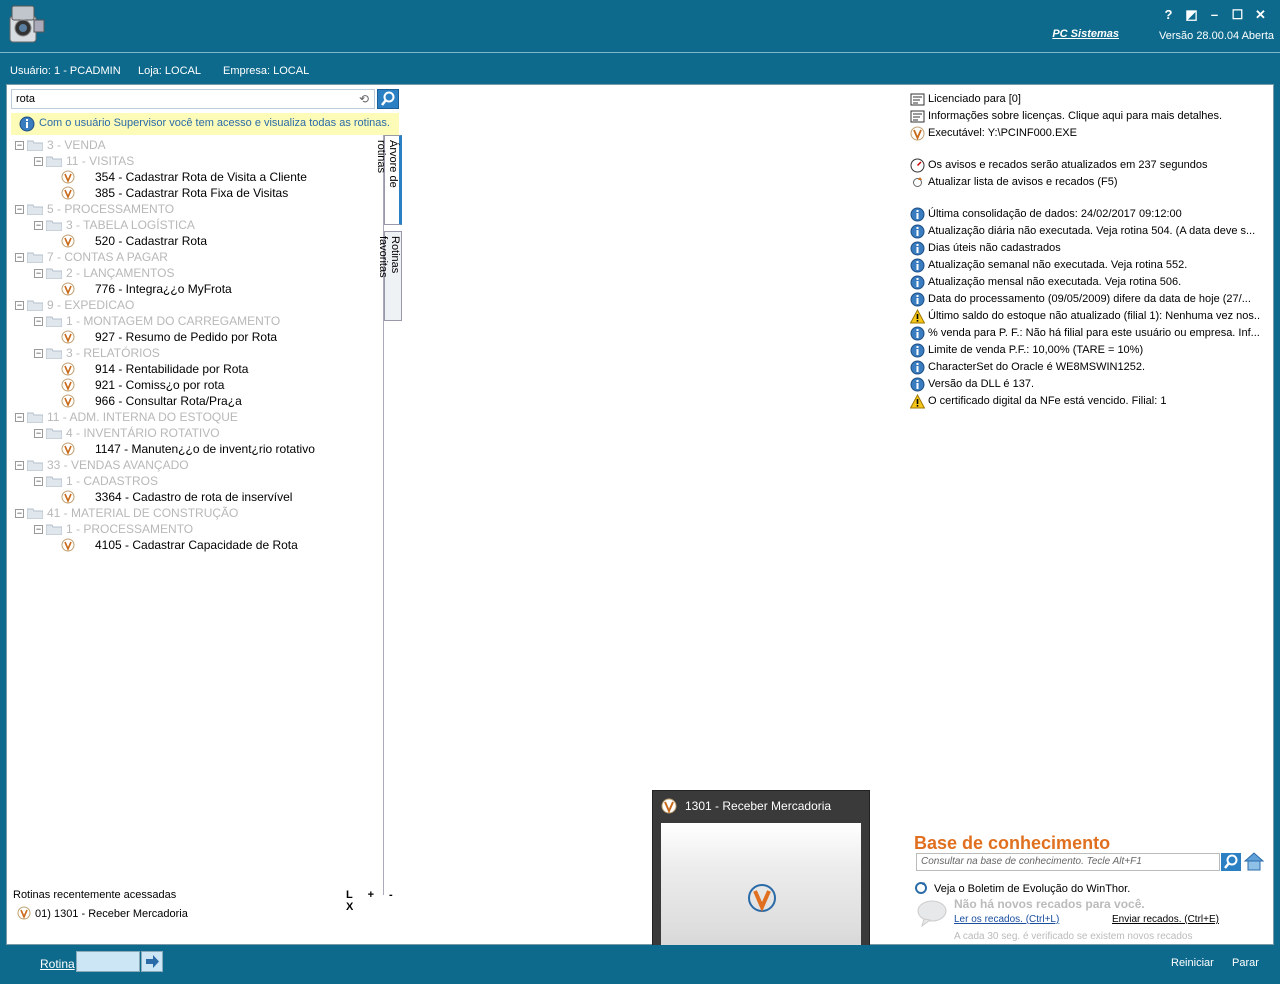  Describe the element at coordinates (198, 529) in the screenshot. I see `tree-folder-row: − 1 - PROCESSAMENTO` at that location.